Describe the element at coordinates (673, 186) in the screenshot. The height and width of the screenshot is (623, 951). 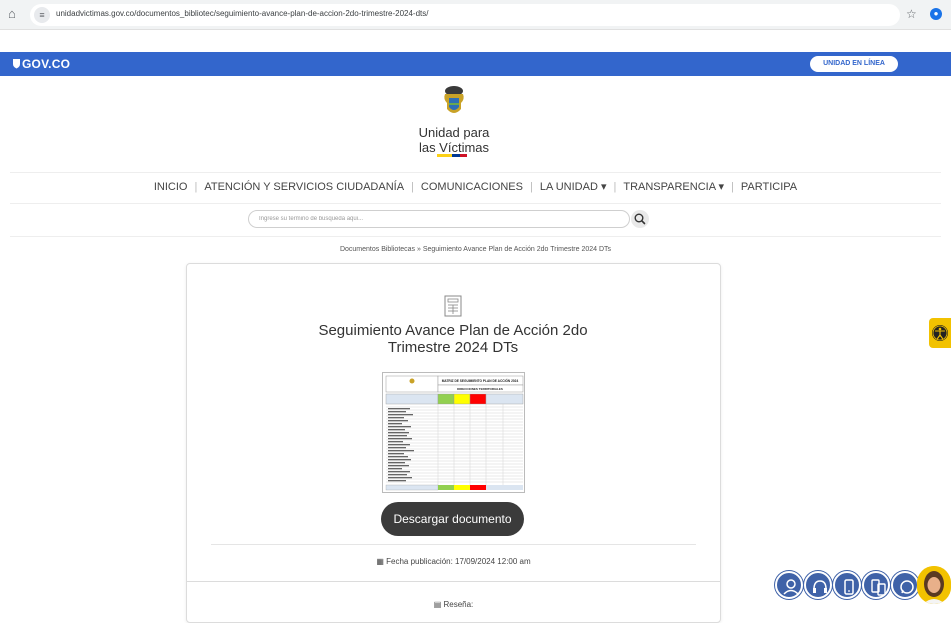
I see `nav-item-transparencia: TRANSPARENCIA ▾` at that location.